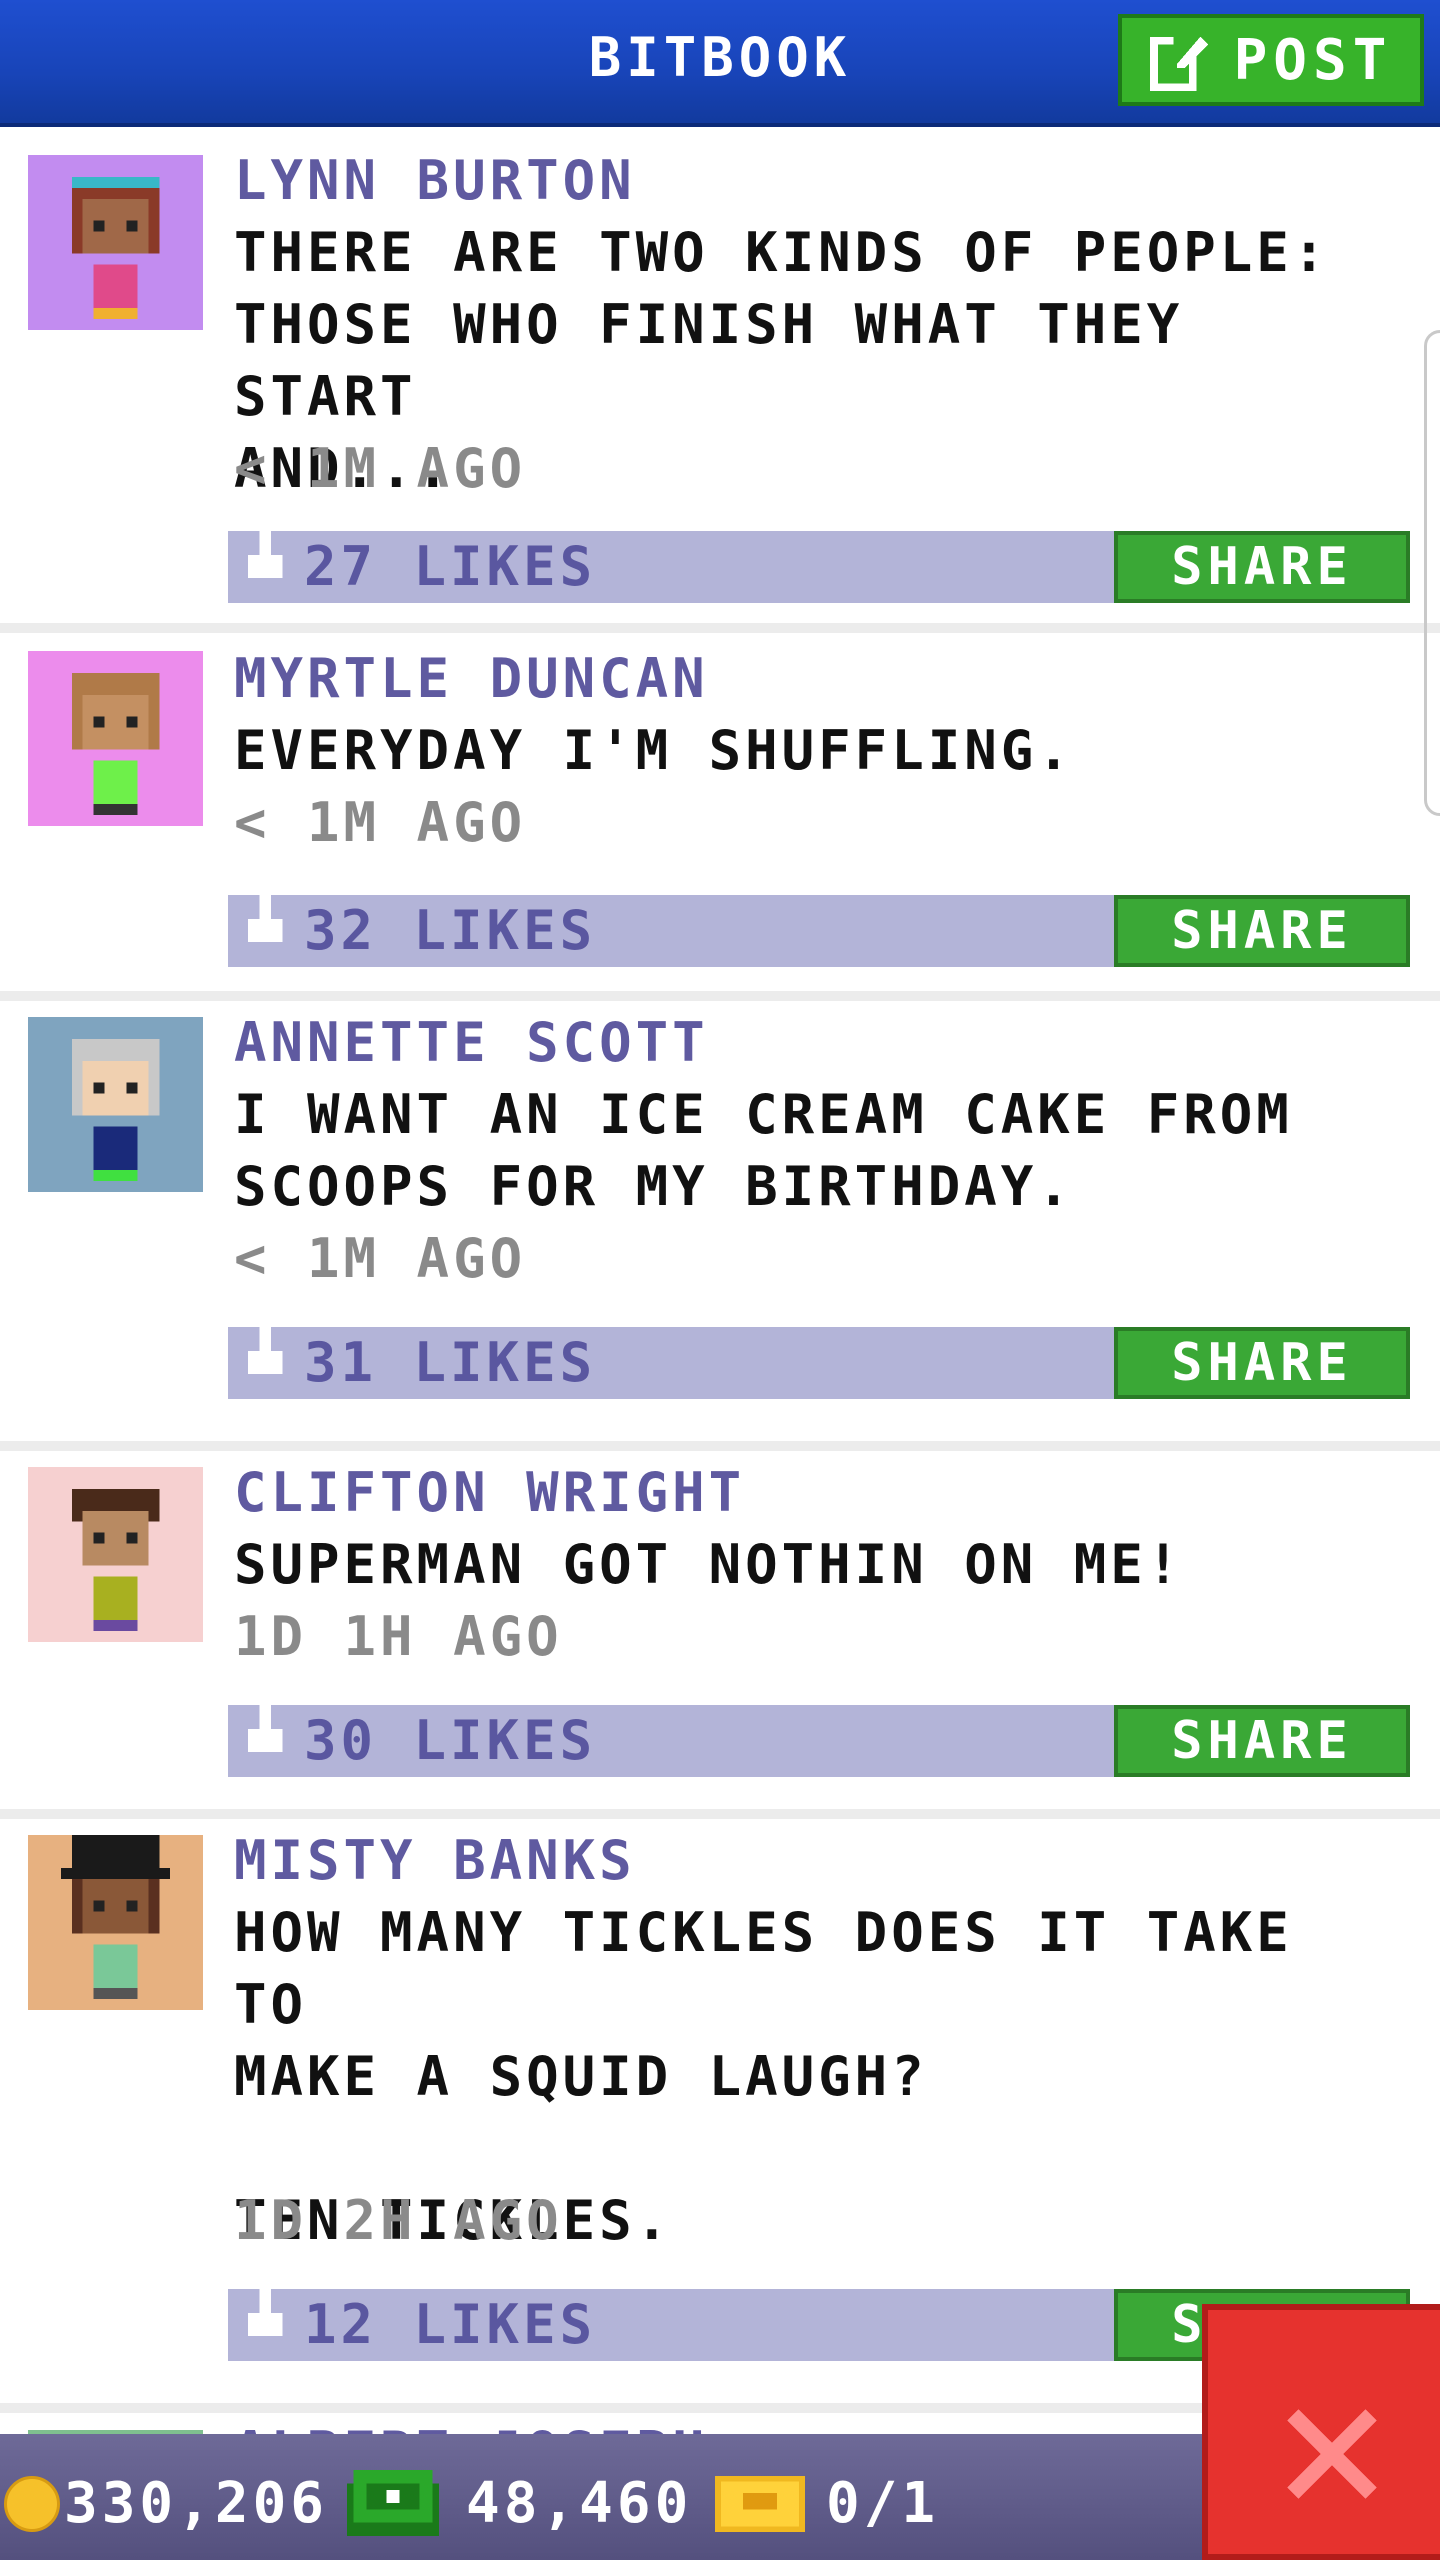  Describe the element at coordinates (398, 2220) in the screenshot. I see `post-time: 1D 2H AGO` at that location.